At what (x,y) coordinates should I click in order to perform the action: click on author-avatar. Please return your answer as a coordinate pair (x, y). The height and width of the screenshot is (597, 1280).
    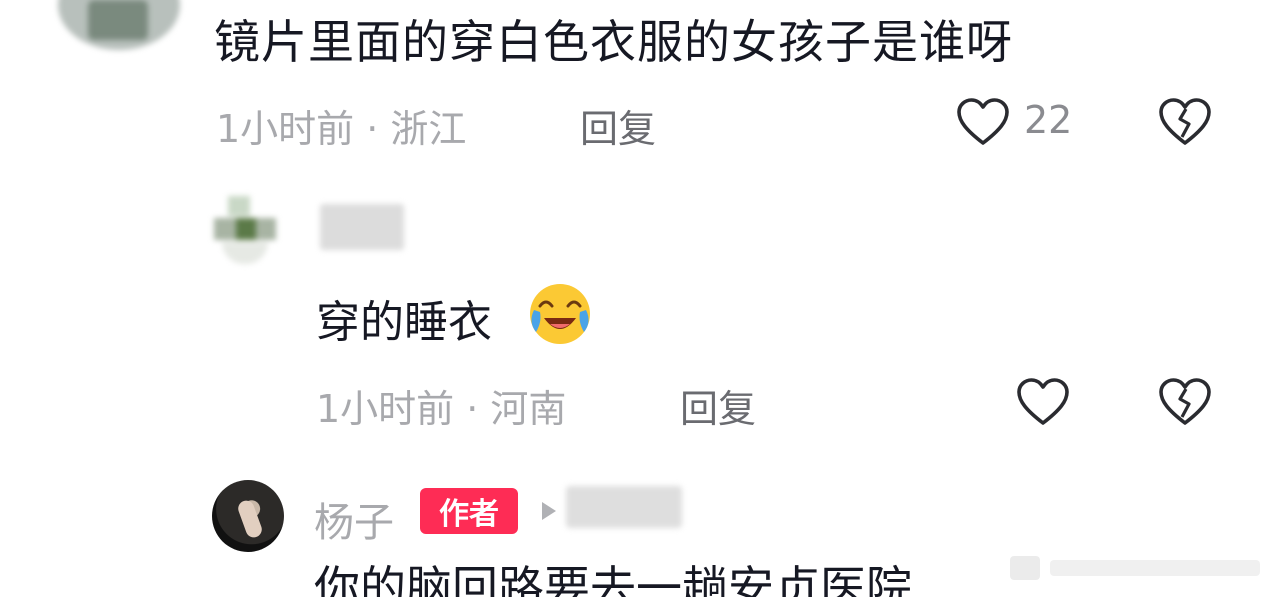
    Looking at the image, I should click on (248, 516).